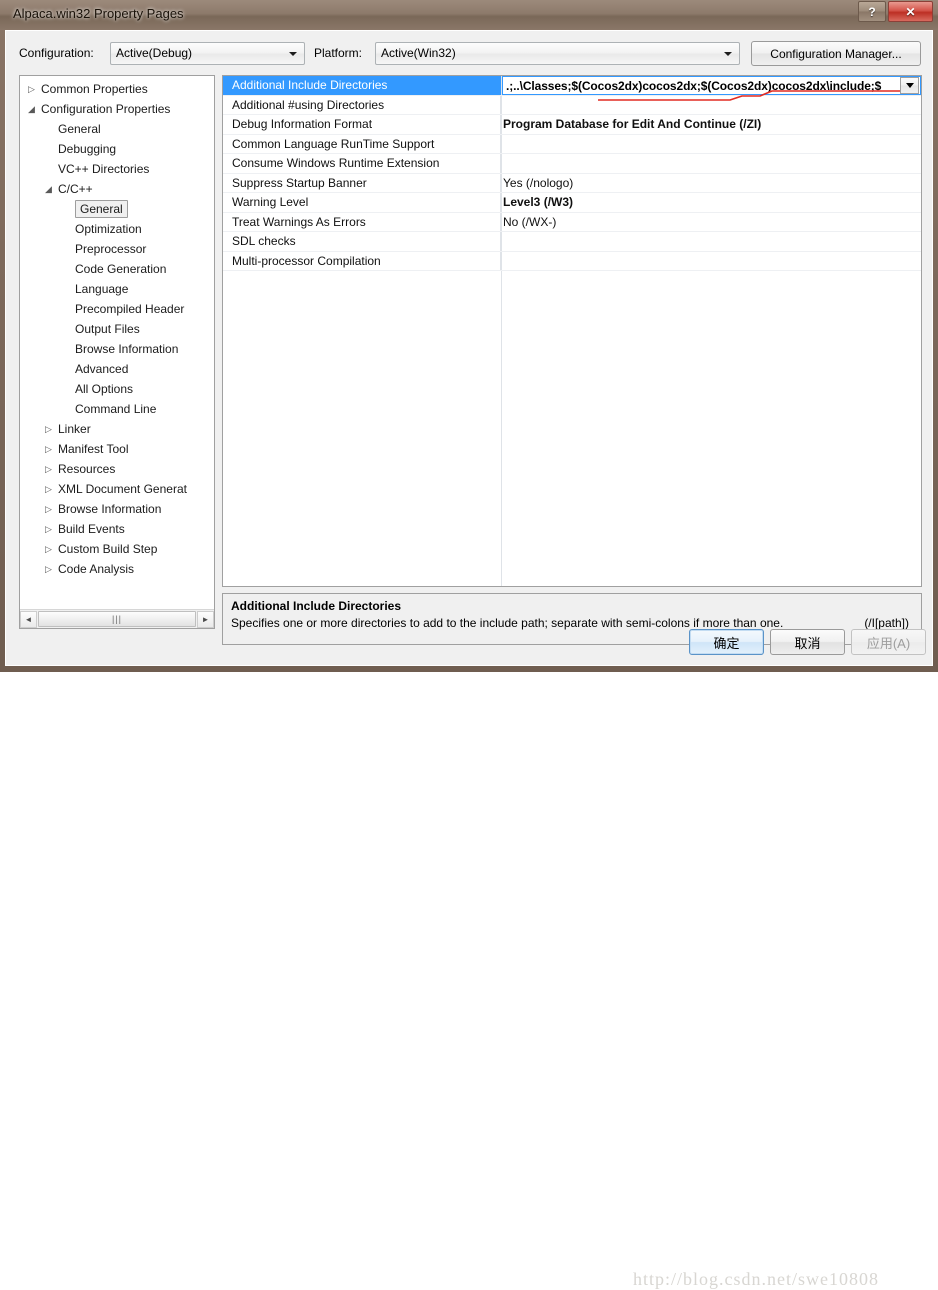  What do you see at coordinates (807, 642) in the screenshot?
I see `cancel-button: 取消` at bounding box center [807, 642].